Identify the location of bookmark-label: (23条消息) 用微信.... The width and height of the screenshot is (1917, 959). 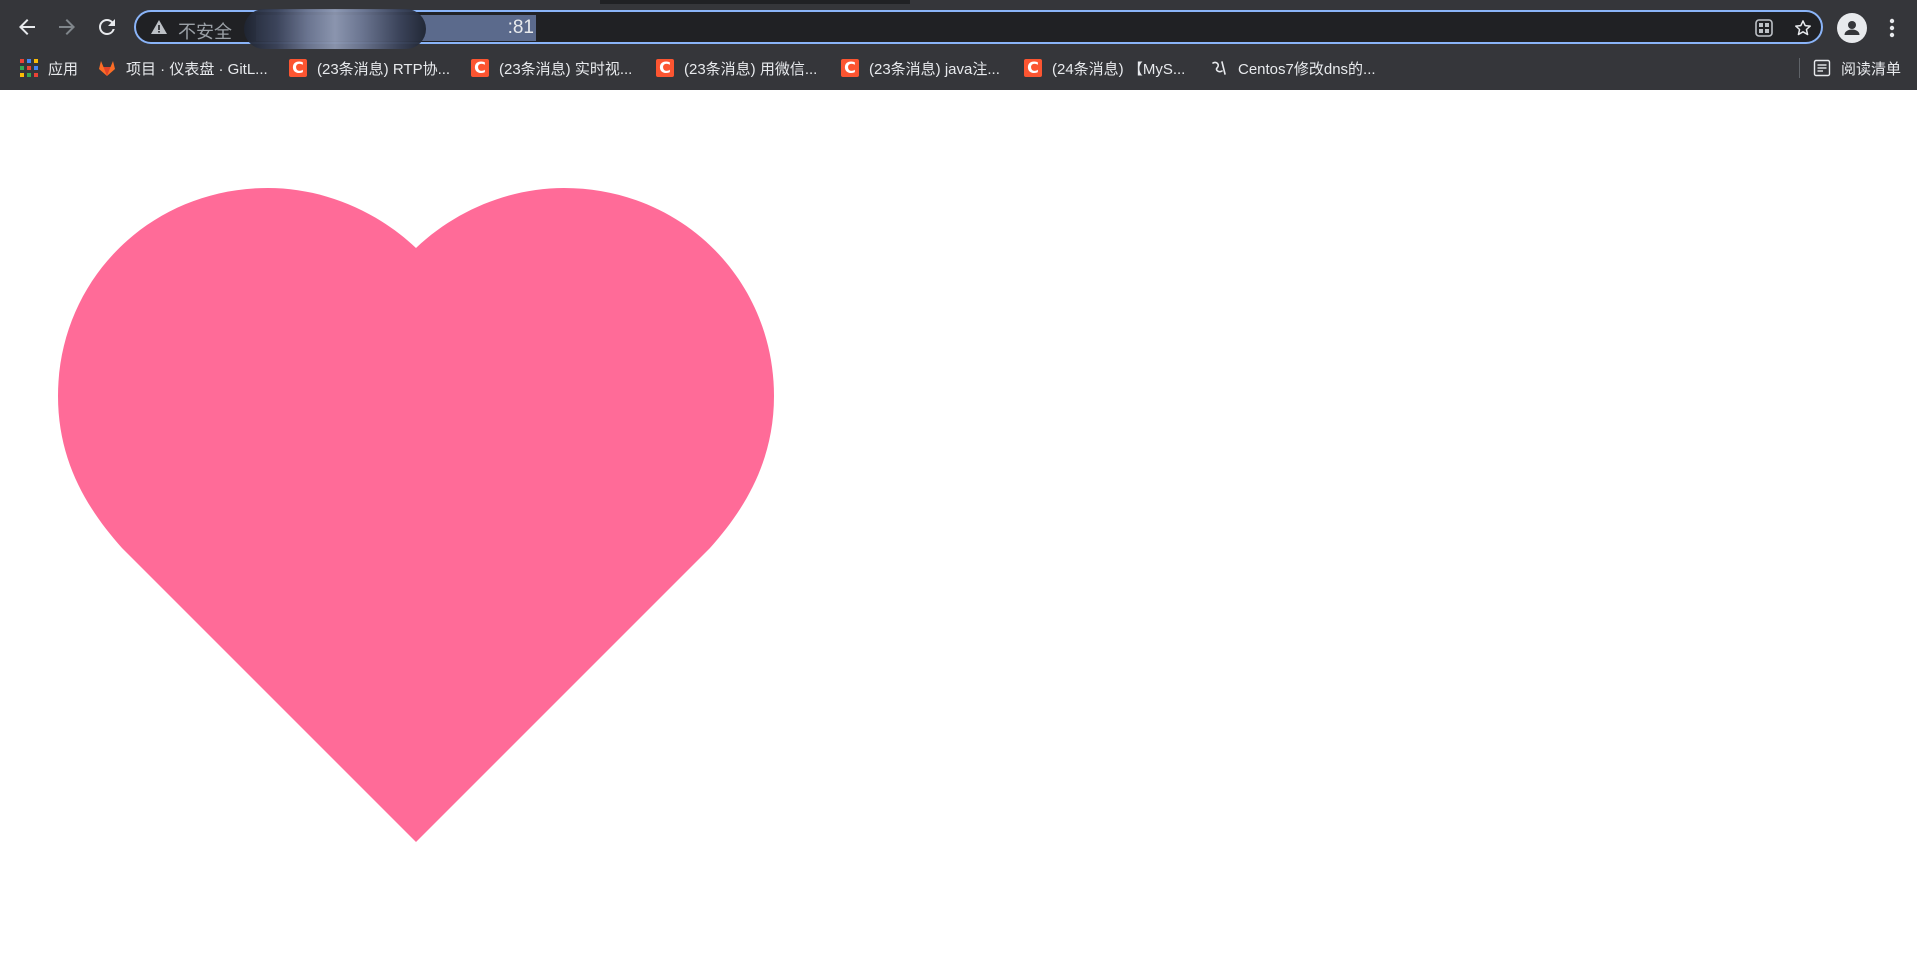
(751, 69).